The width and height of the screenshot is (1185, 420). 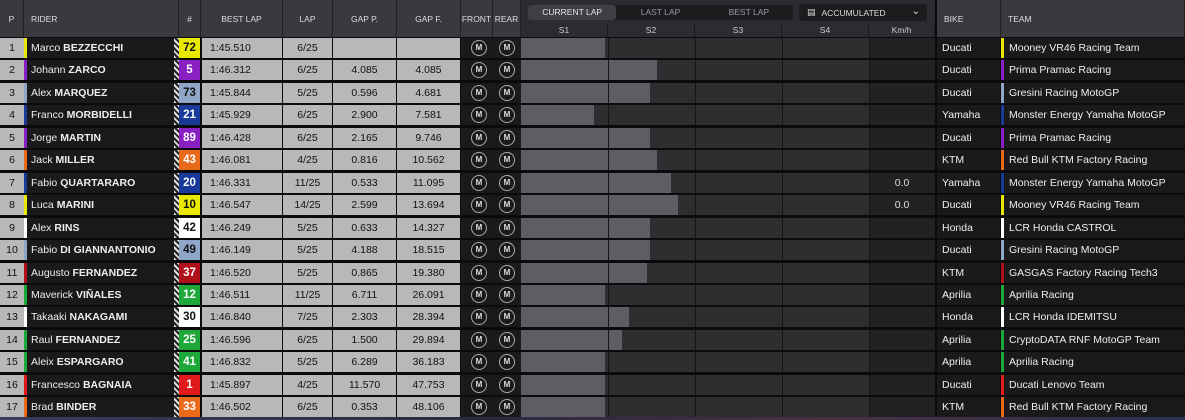 What do you see at coordinates (99, 48) in the screenshot?
I see `rider-name-cell: Marco BEZZECCHI` at bounding box center [99, 48].